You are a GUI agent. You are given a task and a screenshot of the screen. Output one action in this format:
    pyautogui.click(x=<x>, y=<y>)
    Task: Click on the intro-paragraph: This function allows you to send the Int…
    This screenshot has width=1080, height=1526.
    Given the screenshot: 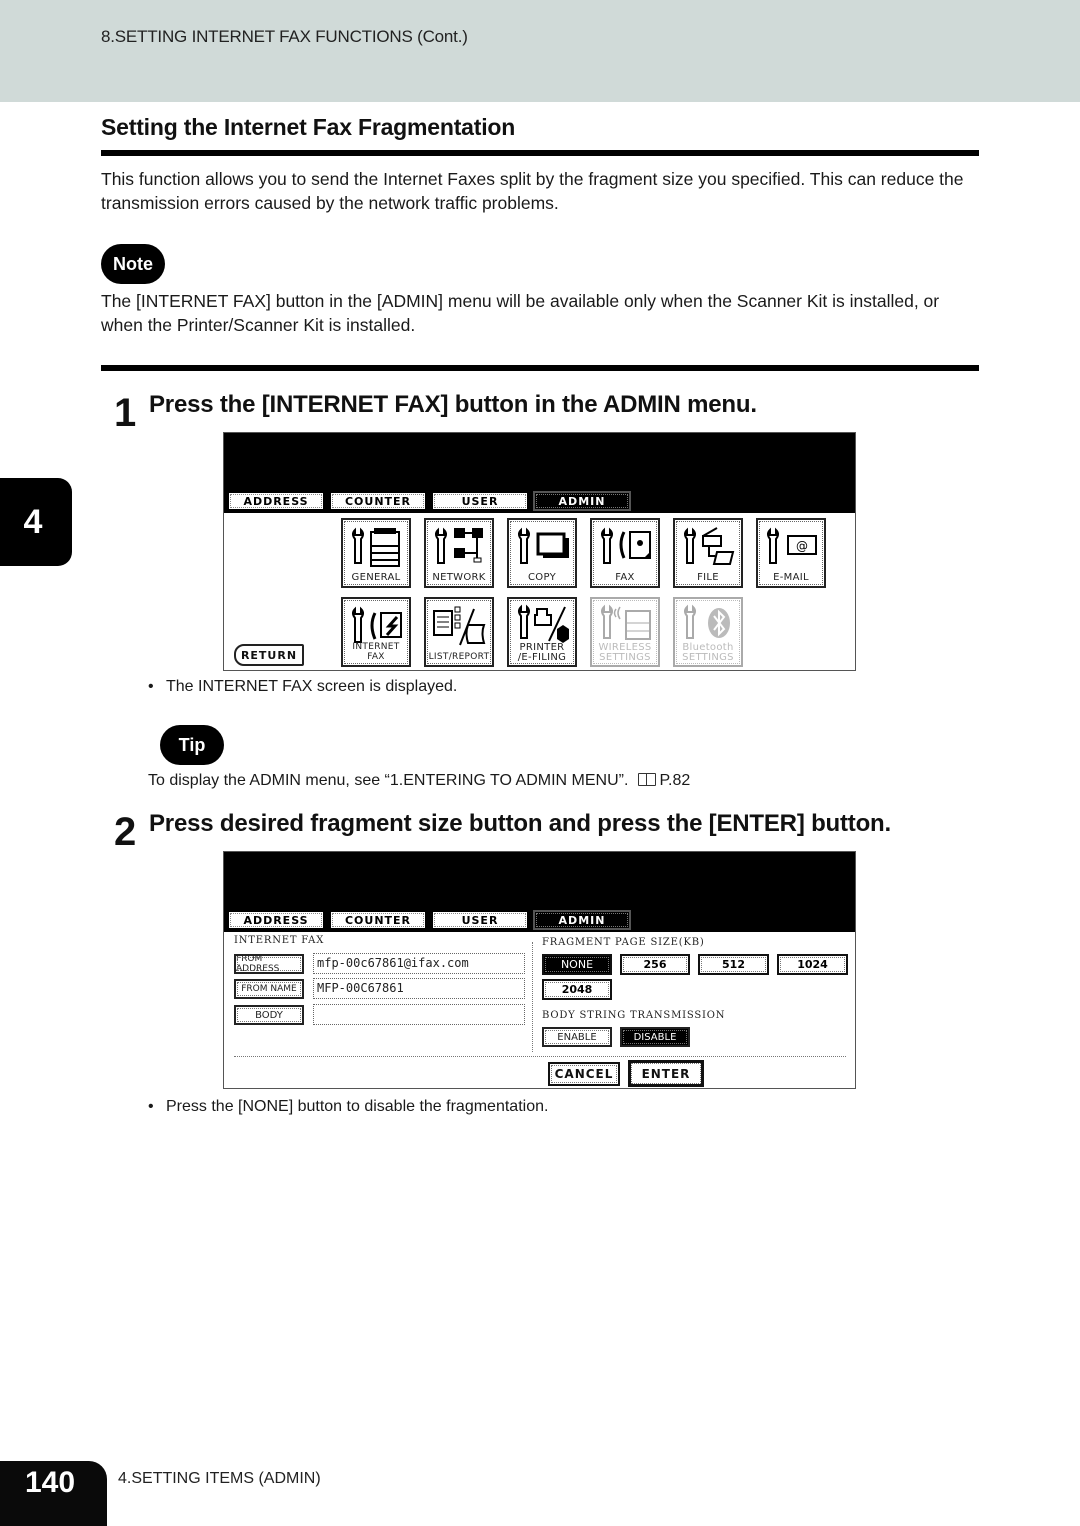 What is the action you would take?
    pyautogui.click(x=532, y=191)
    